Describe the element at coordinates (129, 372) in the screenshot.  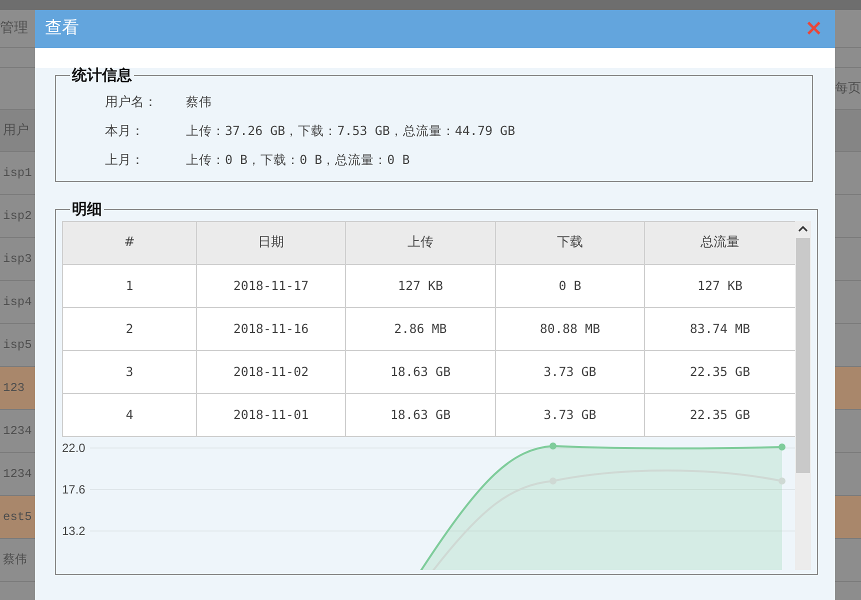
I see `table-cell: 3` at that location.